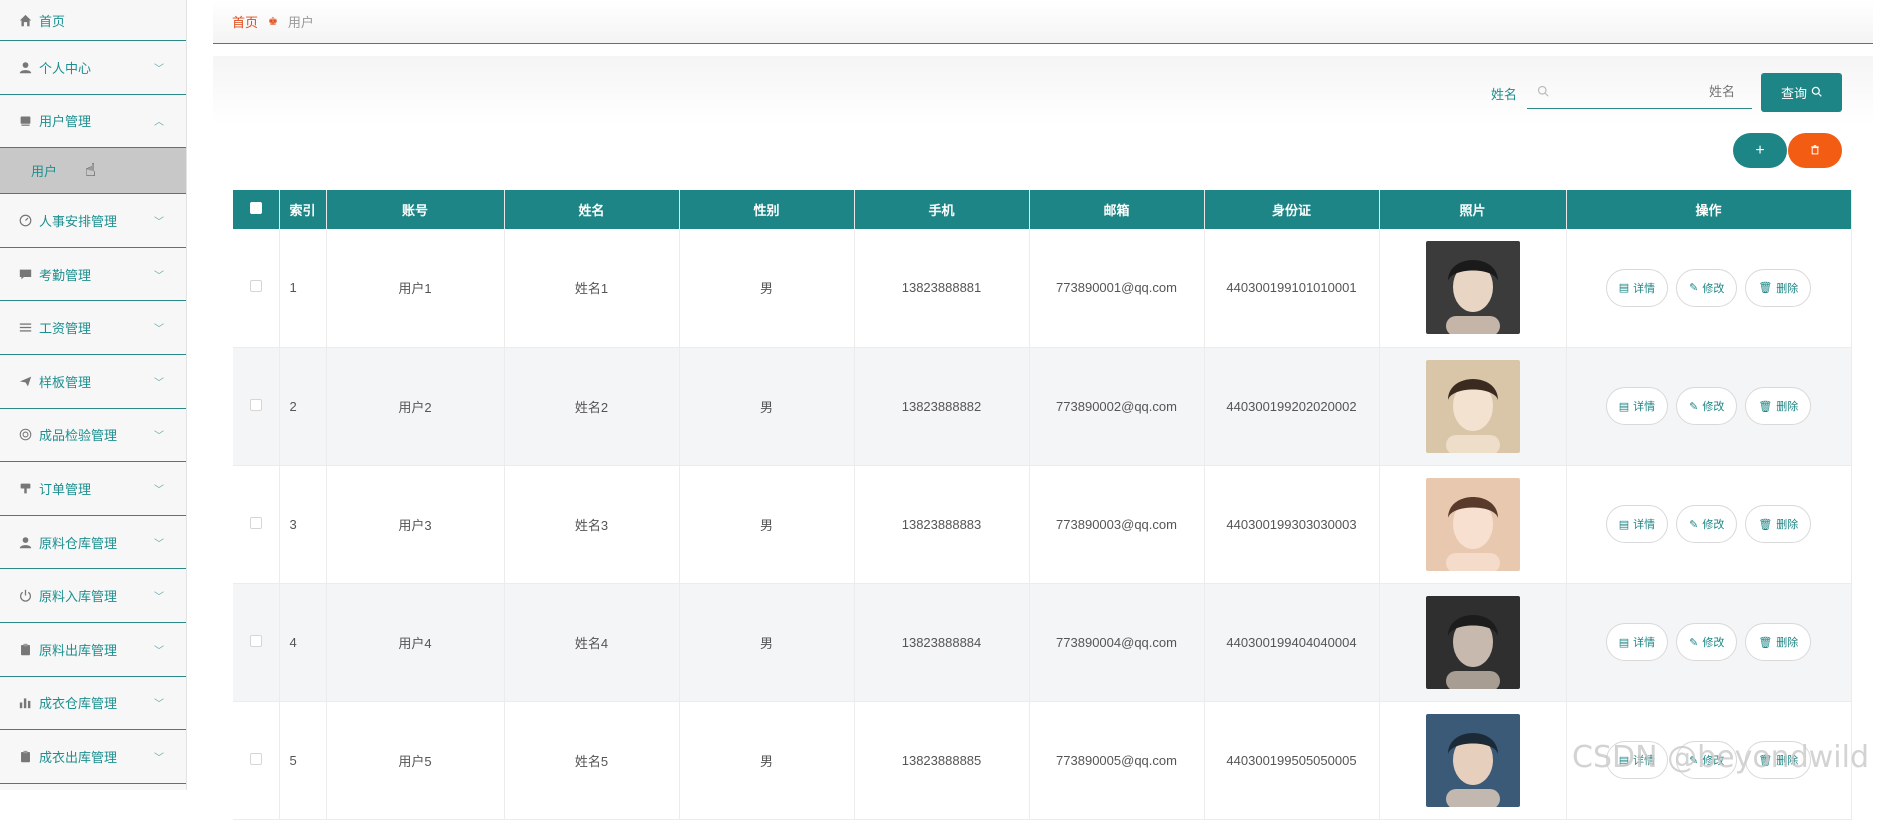 Image resolution: width=1886 pixels, height=820 pixels. What do you see at coordinates (1815, 150) in the screenshot?
I see `batch-delete-button` at bounding box center [1815, 150].